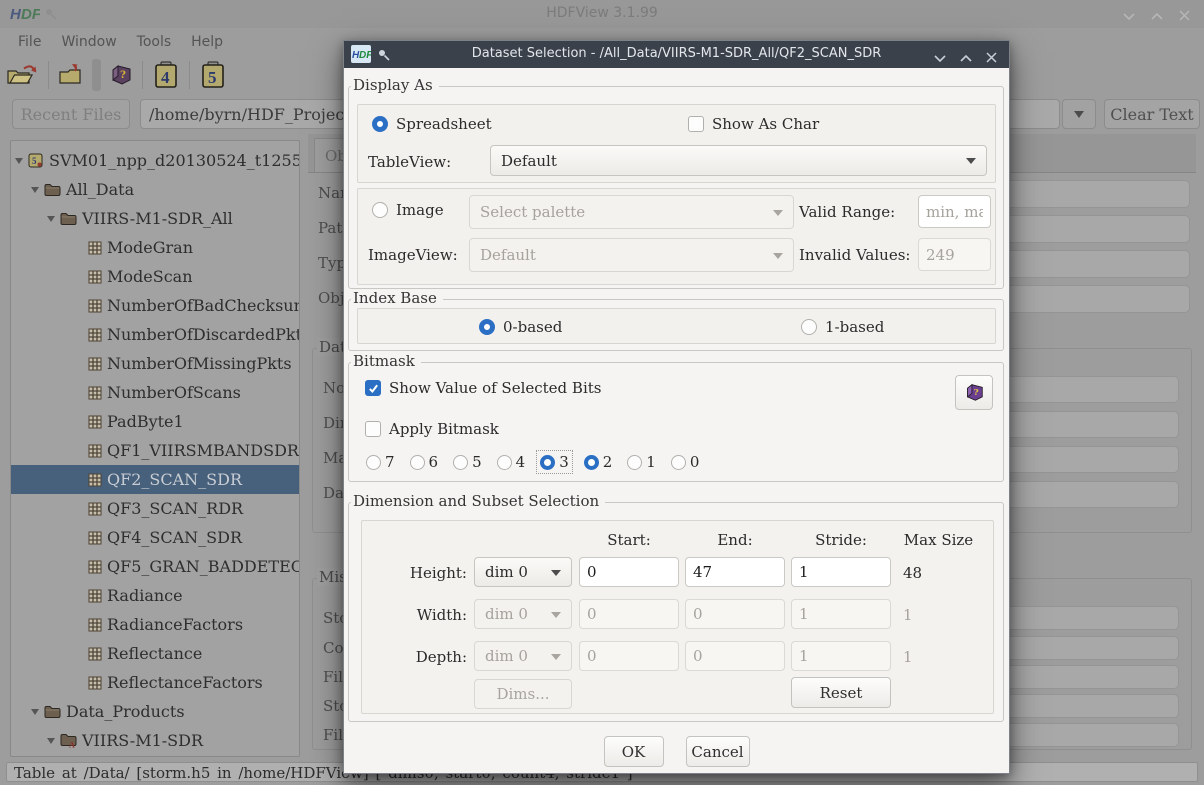 Image resolution: width=1204 pixels, height=785 pixels. I want to click on show-as-char-option: Show As Char, so click(753, 124).